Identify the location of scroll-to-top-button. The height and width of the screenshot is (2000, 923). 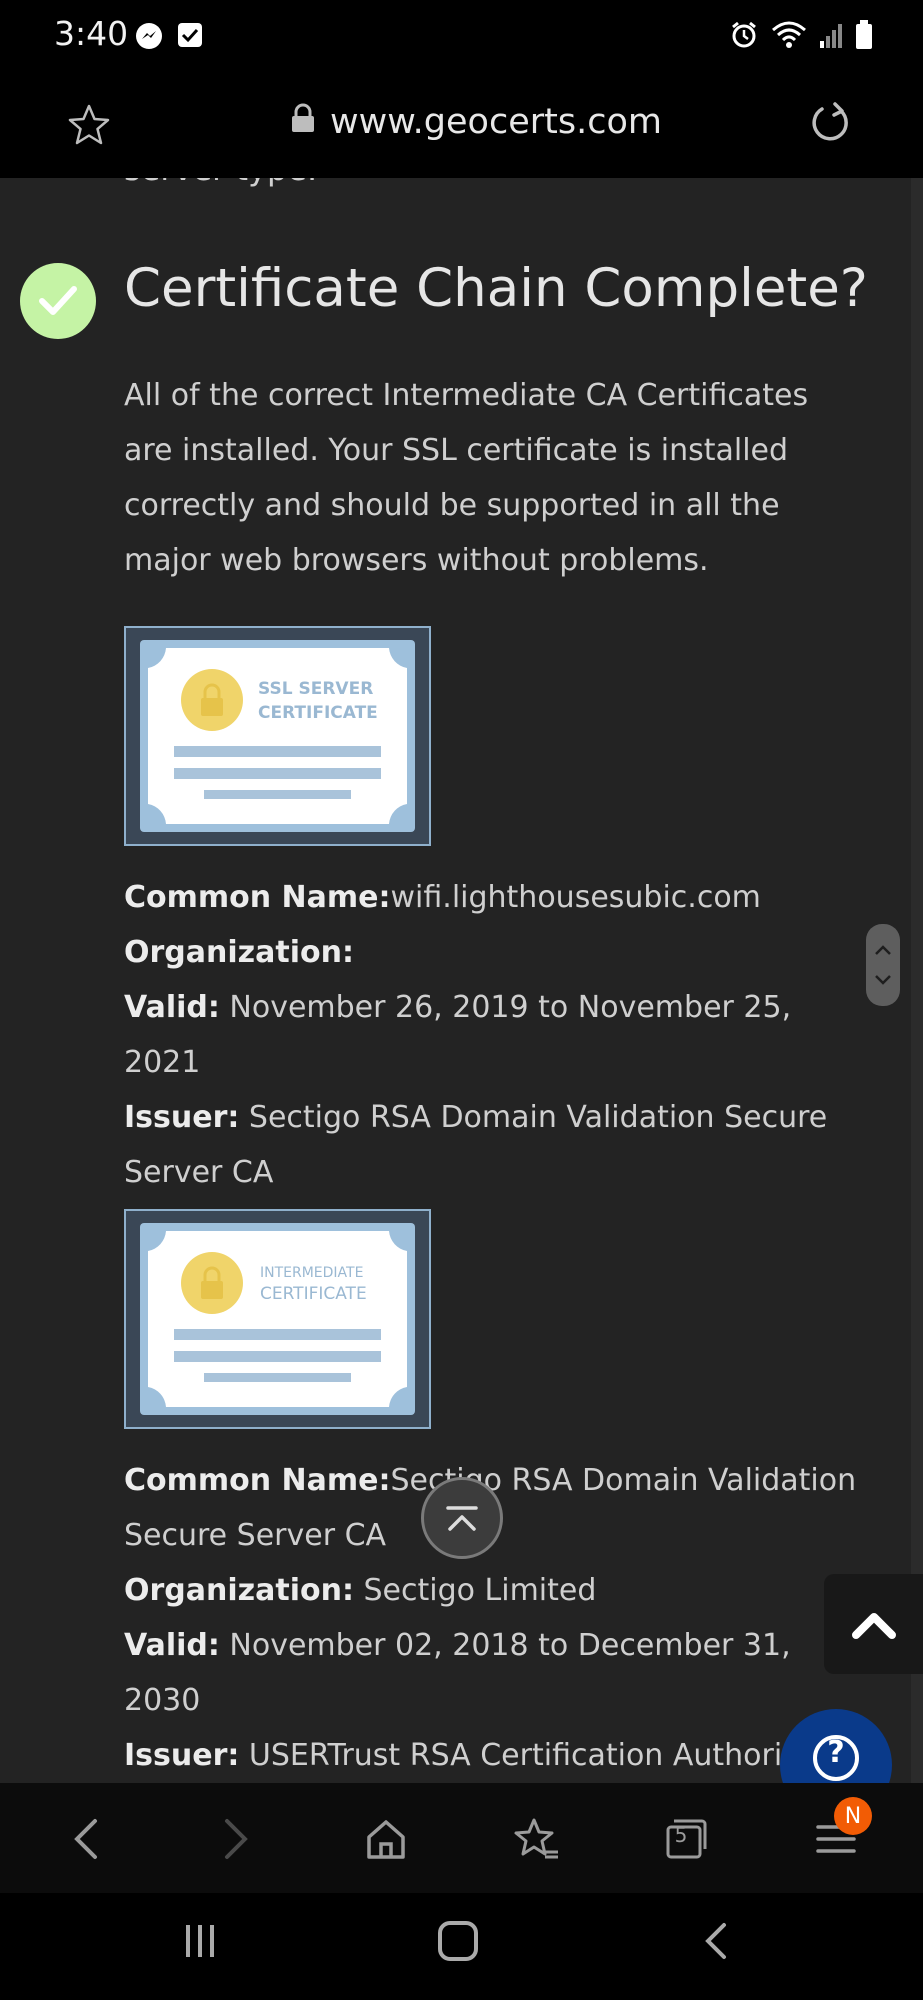
(462, 1518).